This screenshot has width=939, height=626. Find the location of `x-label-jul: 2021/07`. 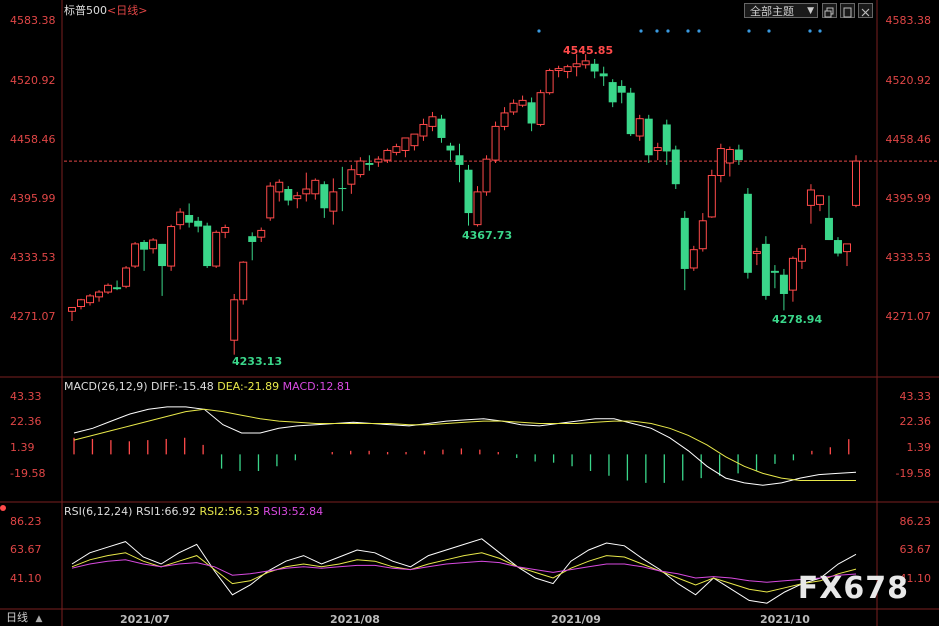

x-label-jul: 2021/07 is located at coordinates (145, 619).